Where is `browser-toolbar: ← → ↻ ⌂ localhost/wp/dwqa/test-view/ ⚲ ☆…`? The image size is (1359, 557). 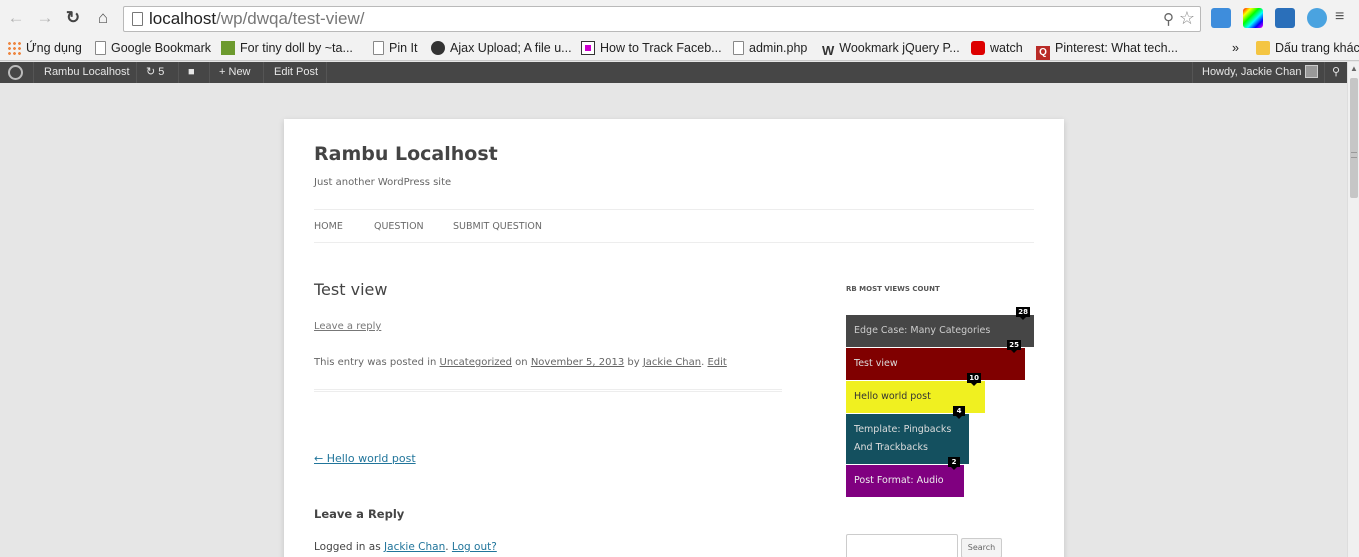
browser-toolbar: ← → ↻ ⌂ localhost/wp/dwqa/test-view/ ⚲ ☆… is located at coordinates (679, 18).